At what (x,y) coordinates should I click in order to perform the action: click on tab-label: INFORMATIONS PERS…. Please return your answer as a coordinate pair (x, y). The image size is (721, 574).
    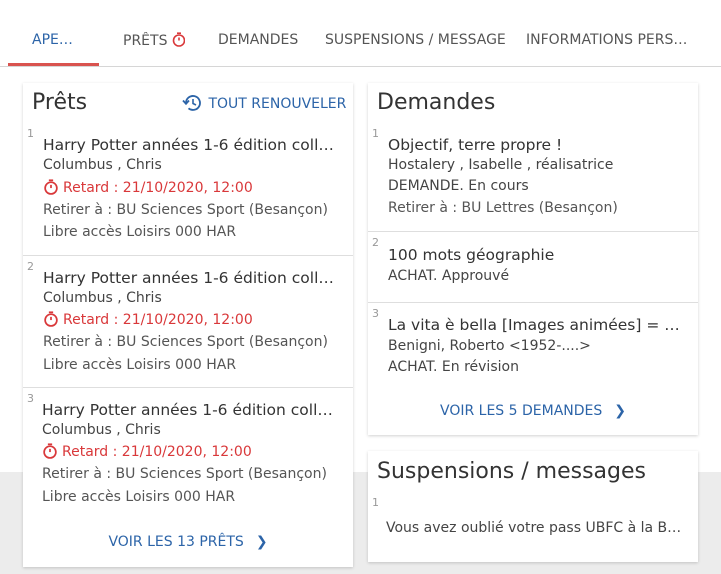
    Looking at the image, I should click on (606, 40).